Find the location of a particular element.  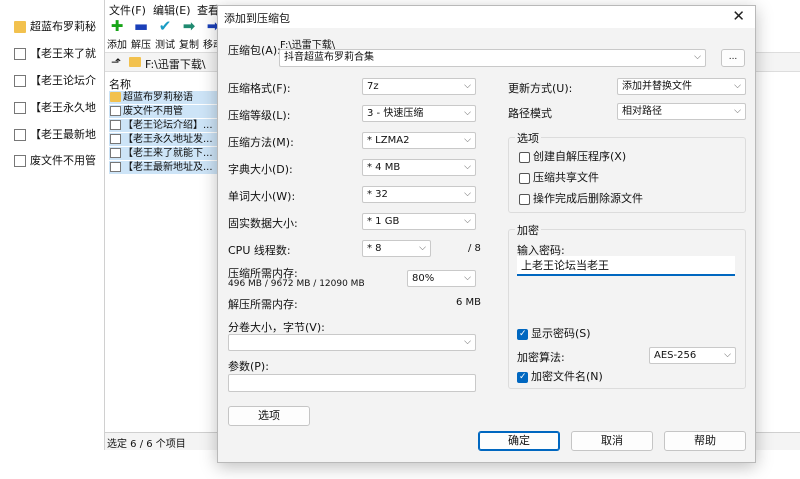

list-item-label: 超蓝布罗莉秘语 is located at coordinates (158, 97).